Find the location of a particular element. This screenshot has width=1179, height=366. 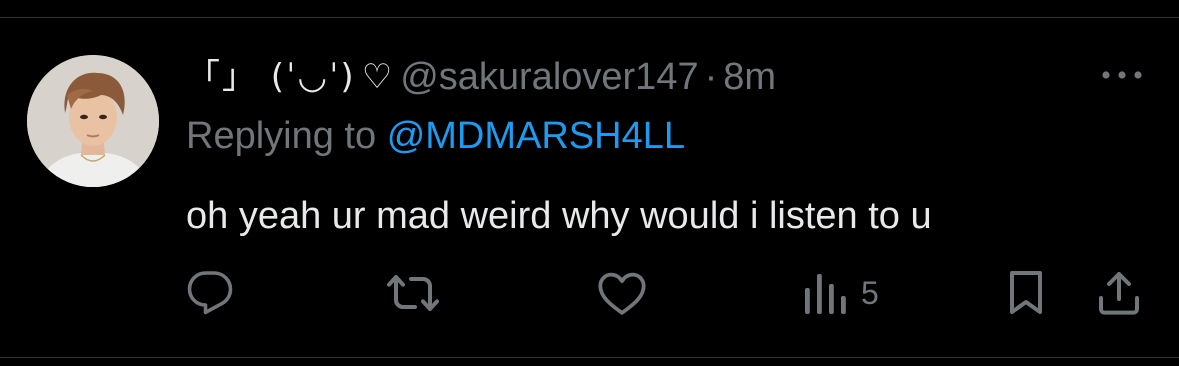

retweet-icon is located at coordinates (413, 293).